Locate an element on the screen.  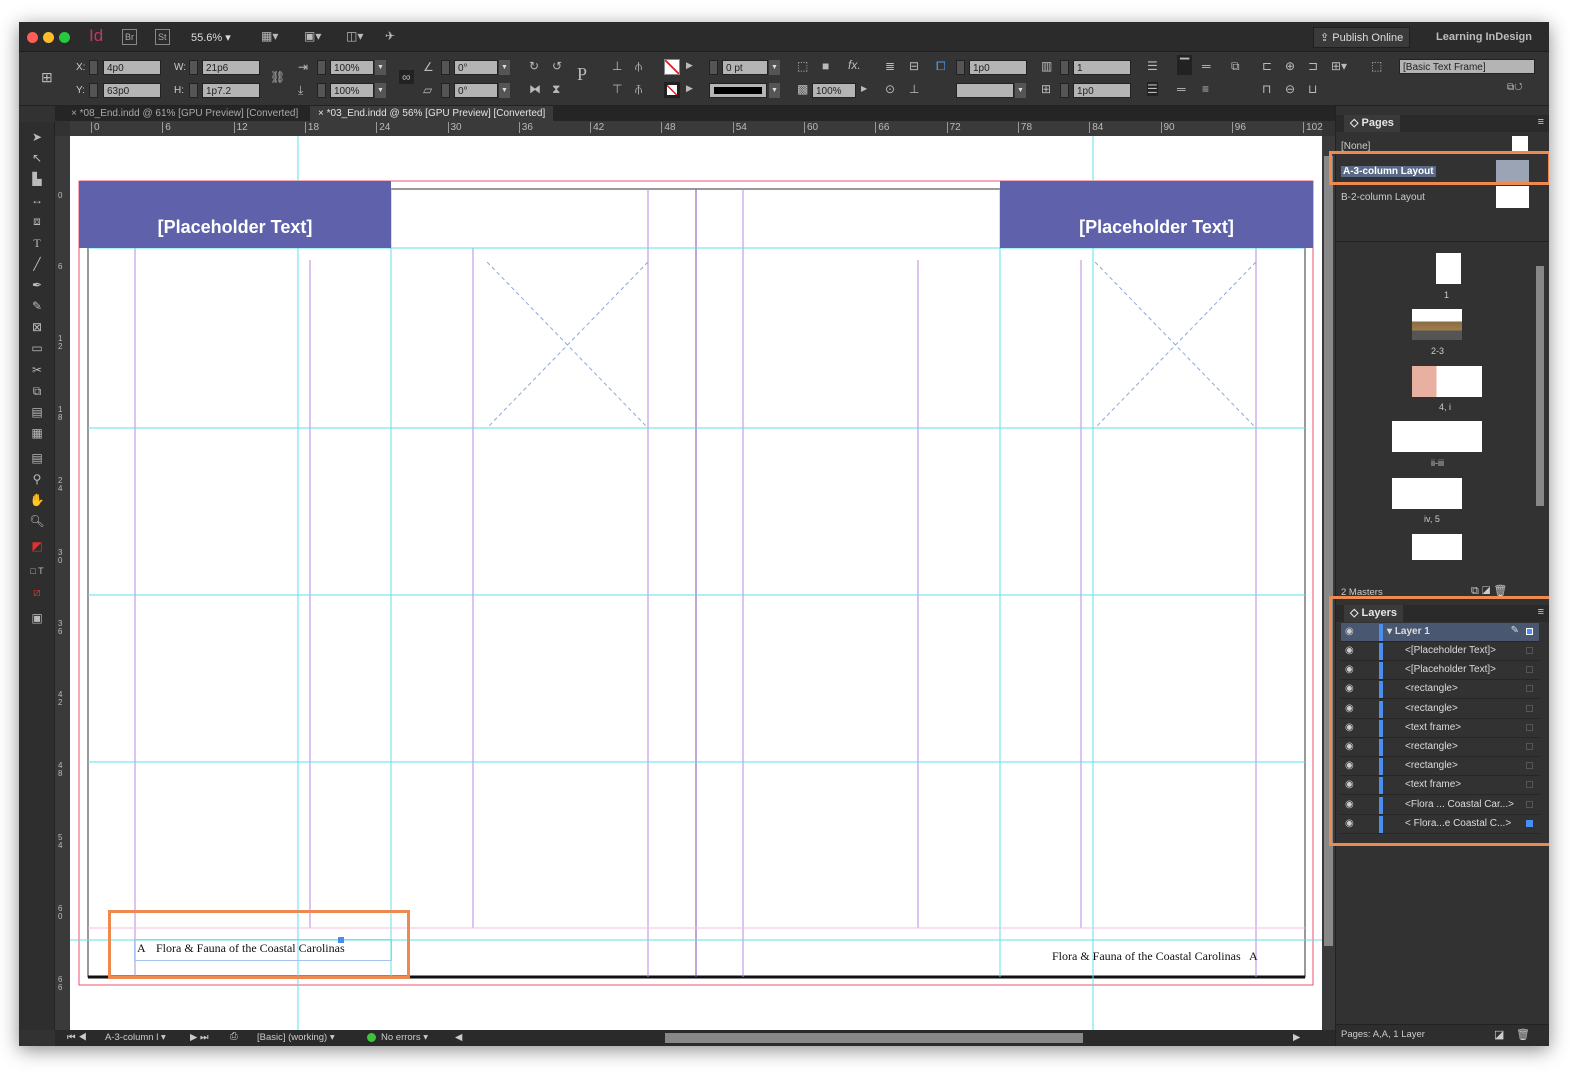
scale-y-stepper is located at coordinates (321, 90).